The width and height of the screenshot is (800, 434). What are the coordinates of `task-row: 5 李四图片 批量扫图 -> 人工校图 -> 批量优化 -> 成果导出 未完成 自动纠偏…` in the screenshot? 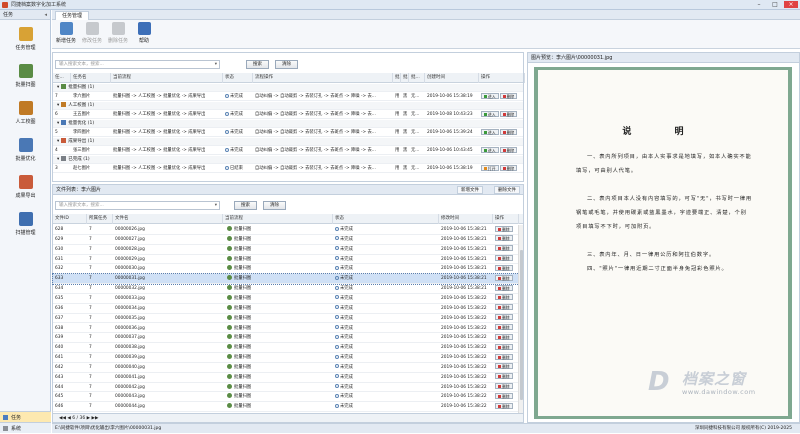 It's located at (288, 133).